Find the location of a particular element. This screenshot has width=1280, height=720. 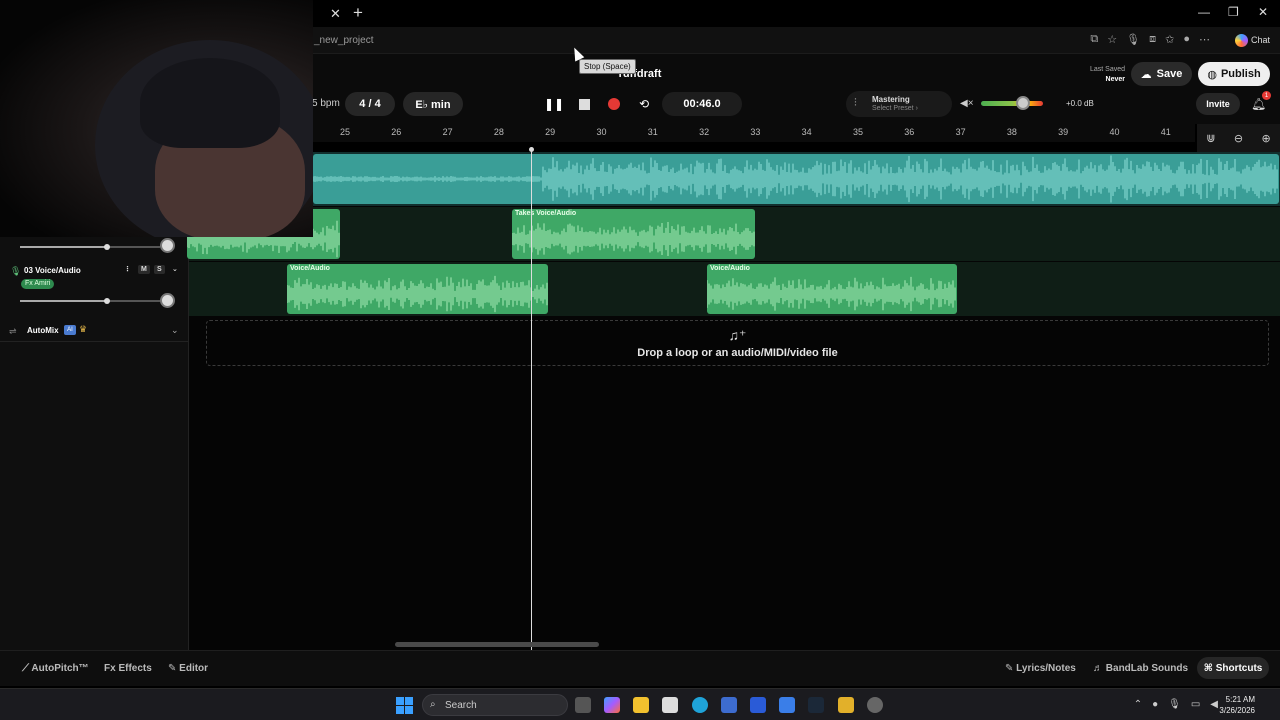

favorite-star-icon: ☆ is located at coordinates (1112, 39).